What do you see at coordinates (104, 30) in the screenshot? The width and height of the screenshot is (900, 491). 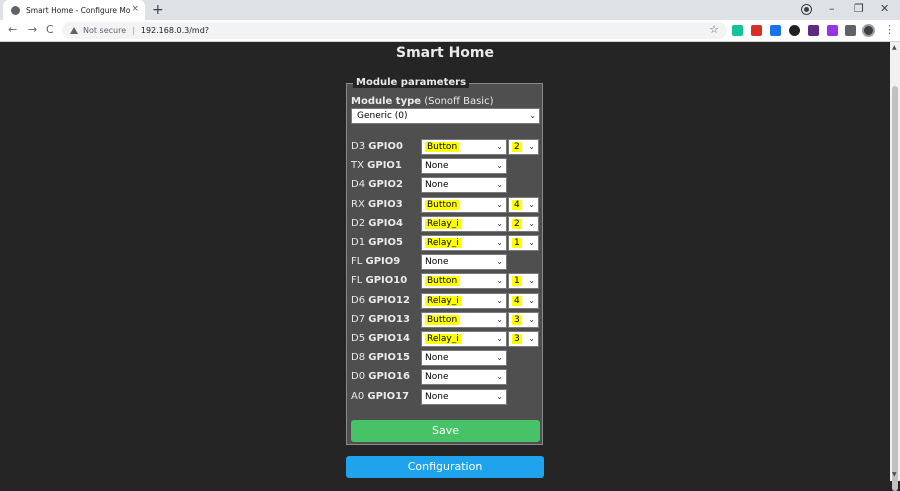 I see `security-label: Not secure` at bounding box center [104, 30].